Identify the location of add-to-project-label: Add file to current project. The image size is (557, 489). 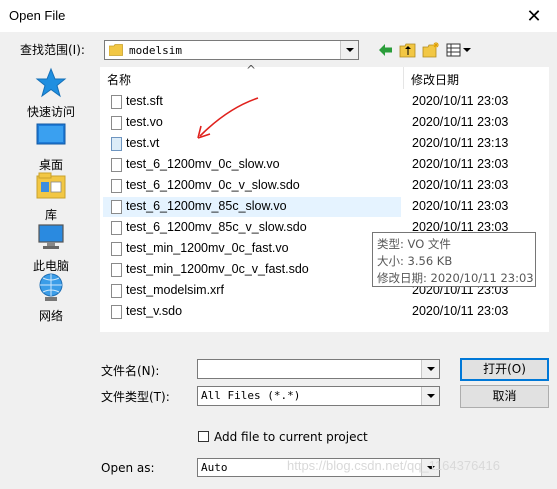
(291, 437).